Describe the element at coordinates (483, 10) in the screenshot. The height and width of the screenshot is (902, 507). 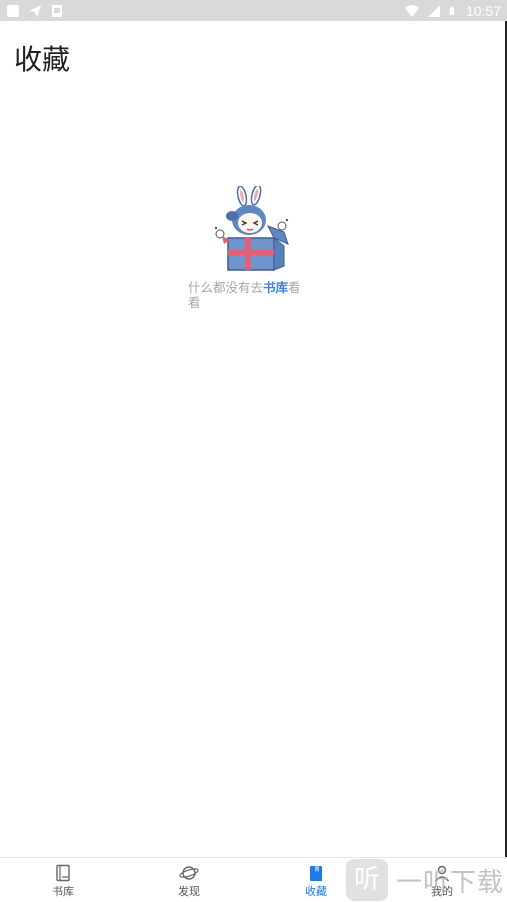
I see `status-time: 10:57` at that location.